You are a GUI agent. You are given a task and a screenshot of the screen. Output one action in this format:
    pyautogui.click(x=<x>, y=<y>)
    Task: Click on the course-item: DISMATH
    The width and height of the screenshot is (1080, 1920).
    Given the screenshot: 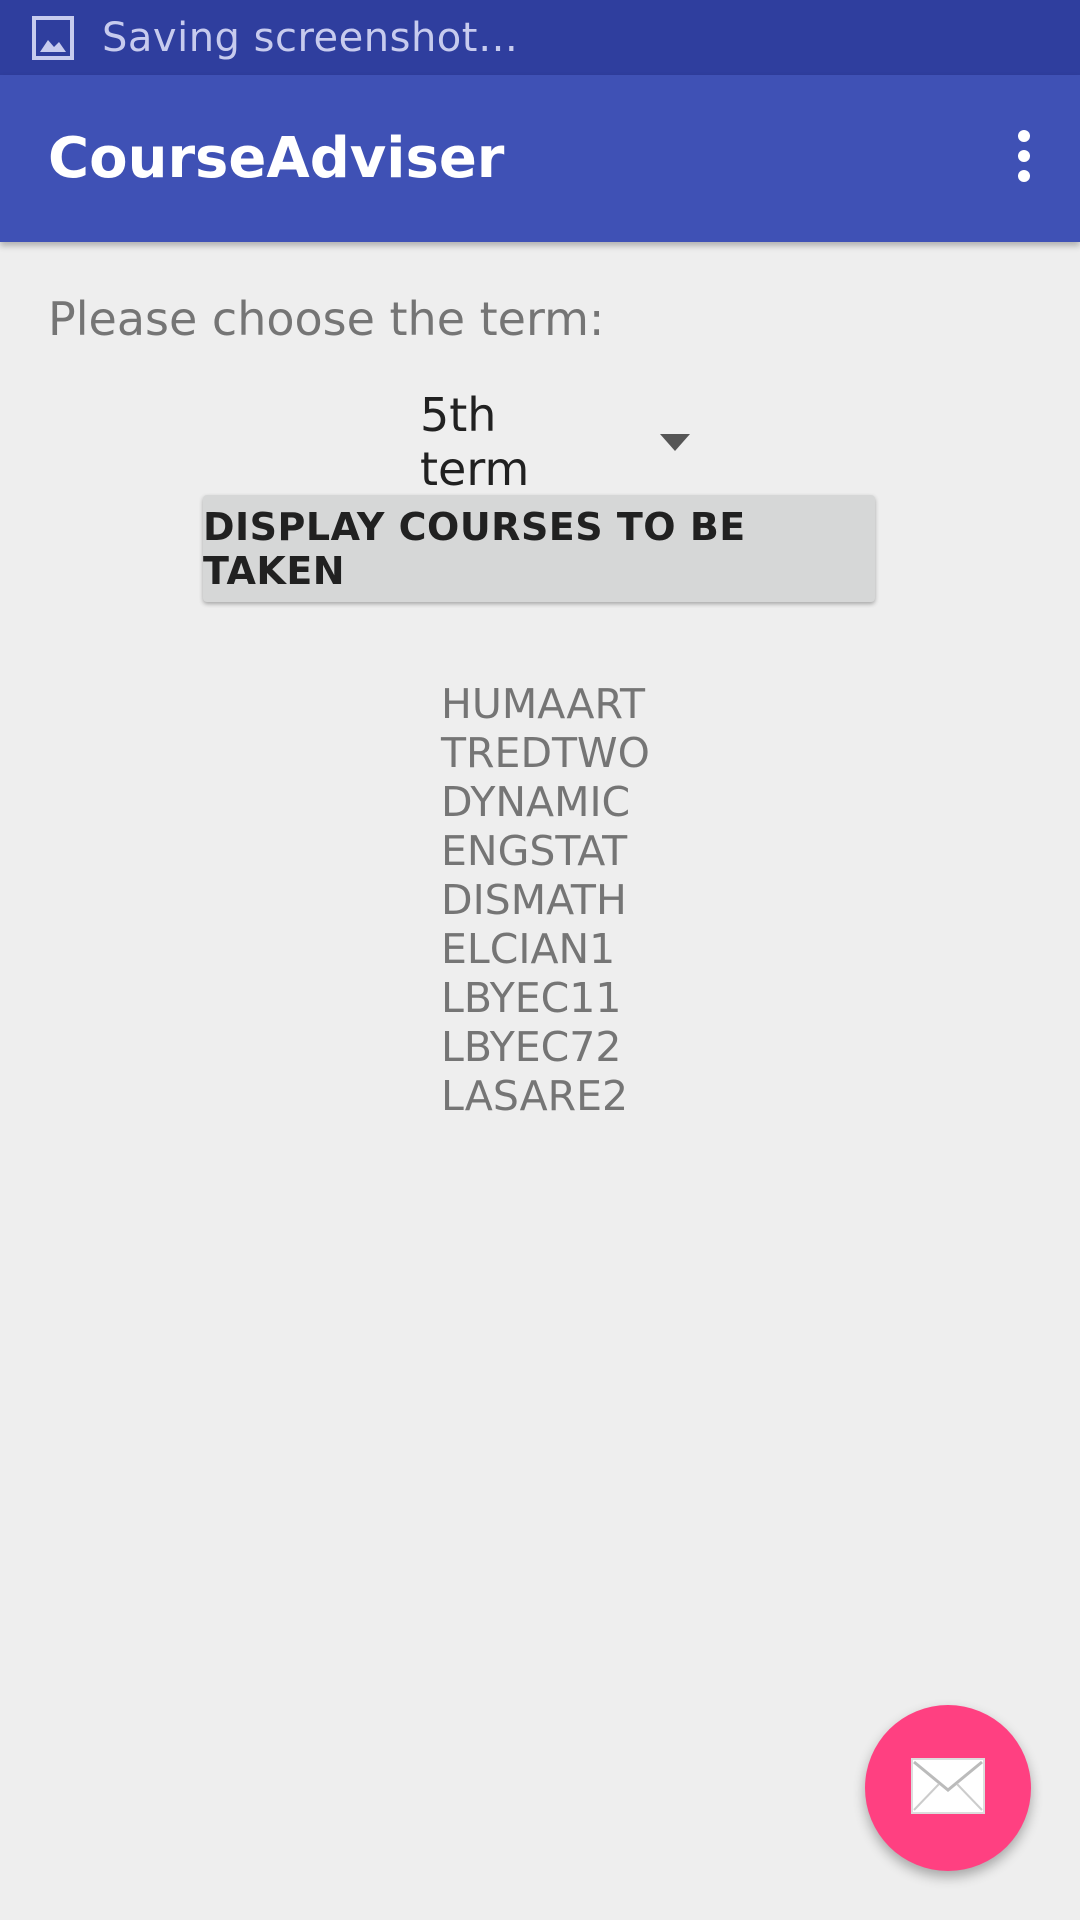 What is the action you would take?
    pyautogui.click(x=534, y=900)
    